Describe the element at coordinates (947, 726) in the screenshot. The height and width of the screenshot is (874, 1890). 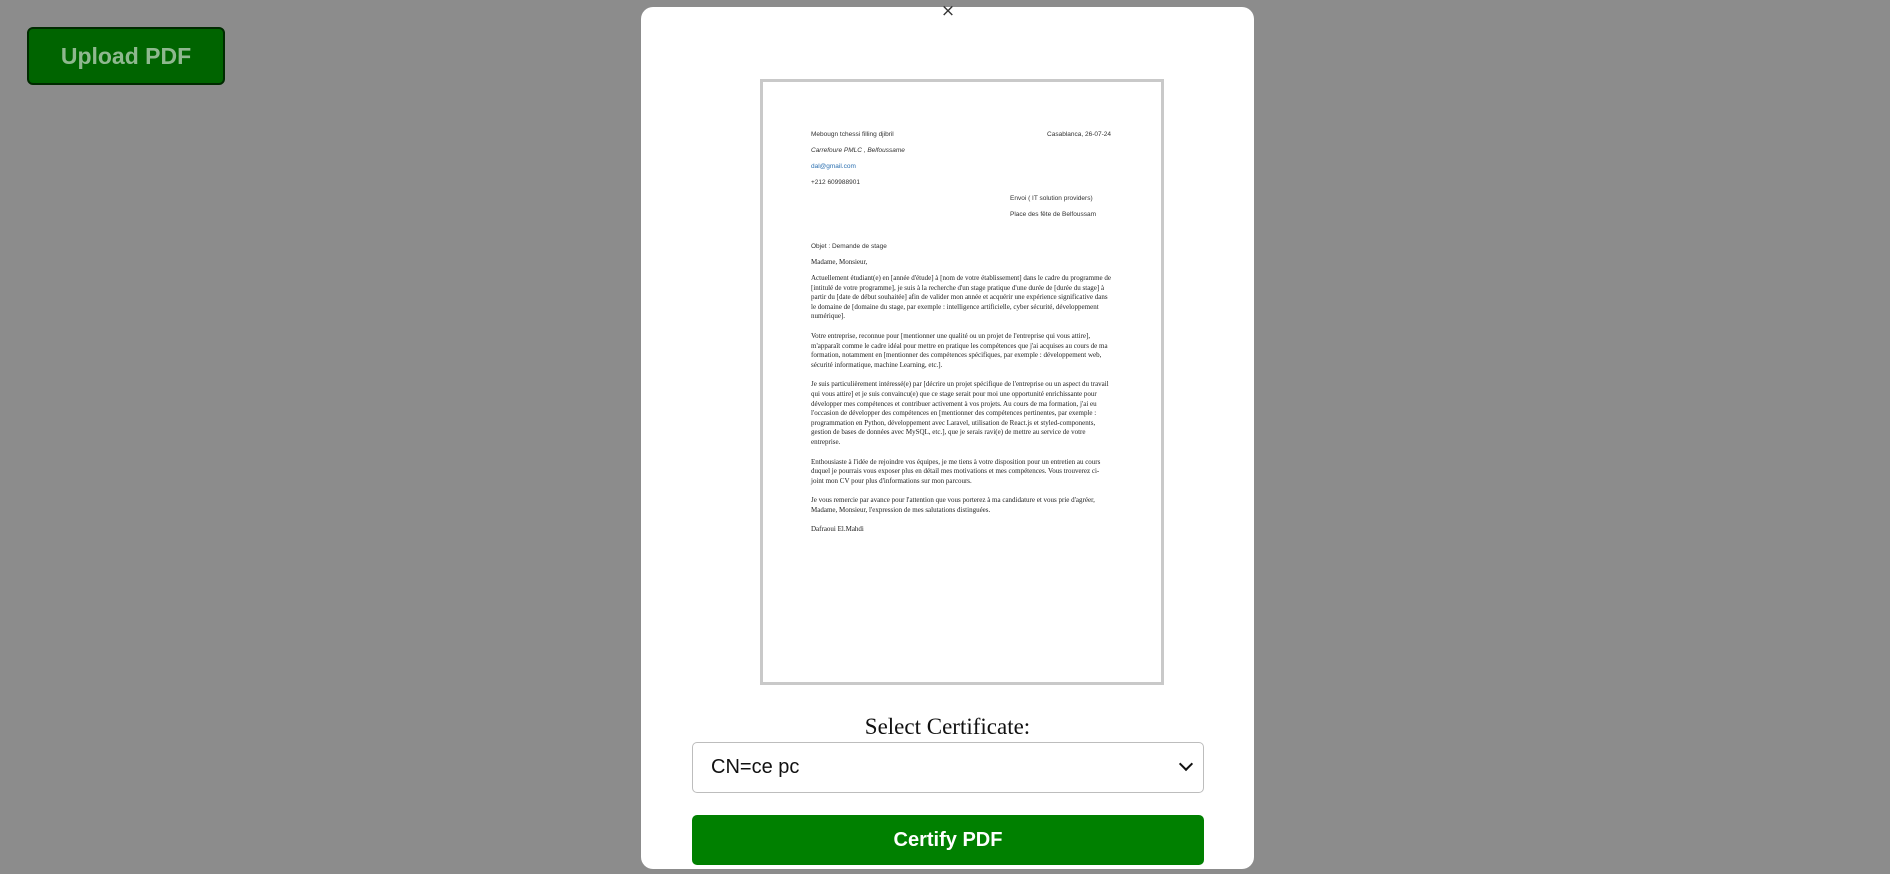
I see `certificate-label: Select Certificate:` at that location.